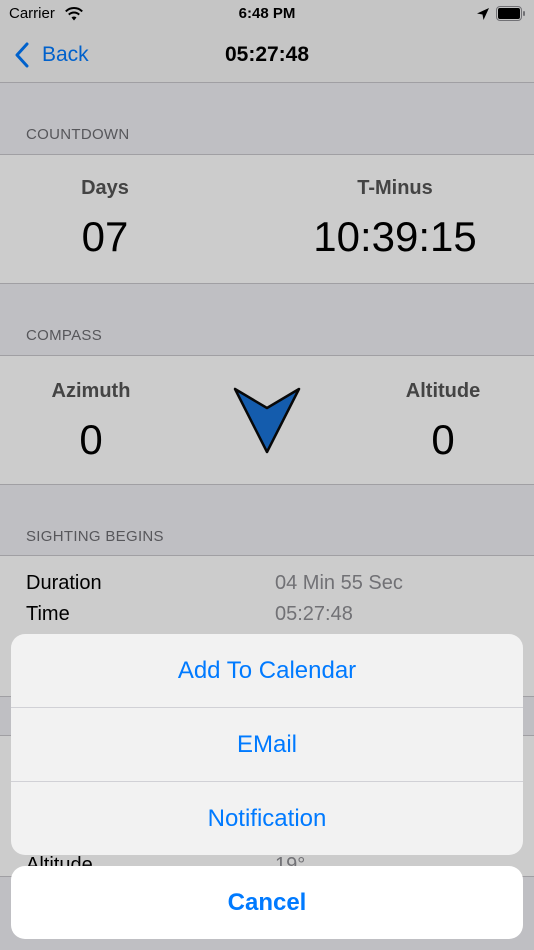 This screenshot has height=950, width=534. I want to click on email-button: EMail, so click(267, 744).